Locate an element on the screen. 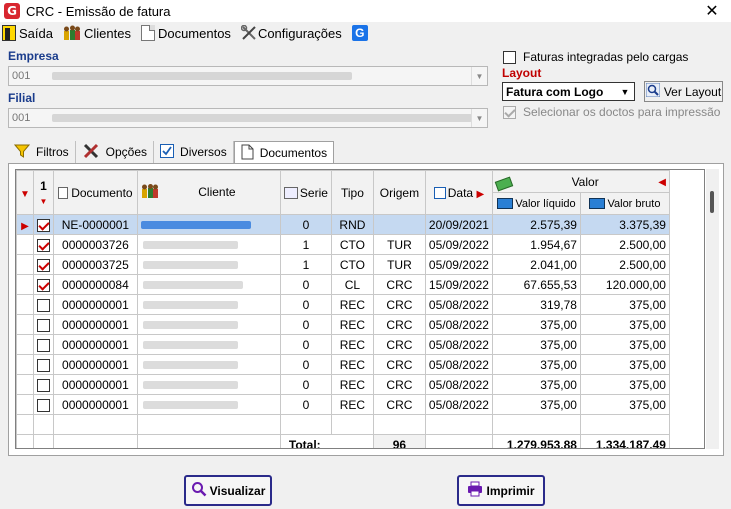 The image size is (731, 509). selecionar-doctos-option: Selecionar os doctos para impressão is located at coordinates (611, 112).